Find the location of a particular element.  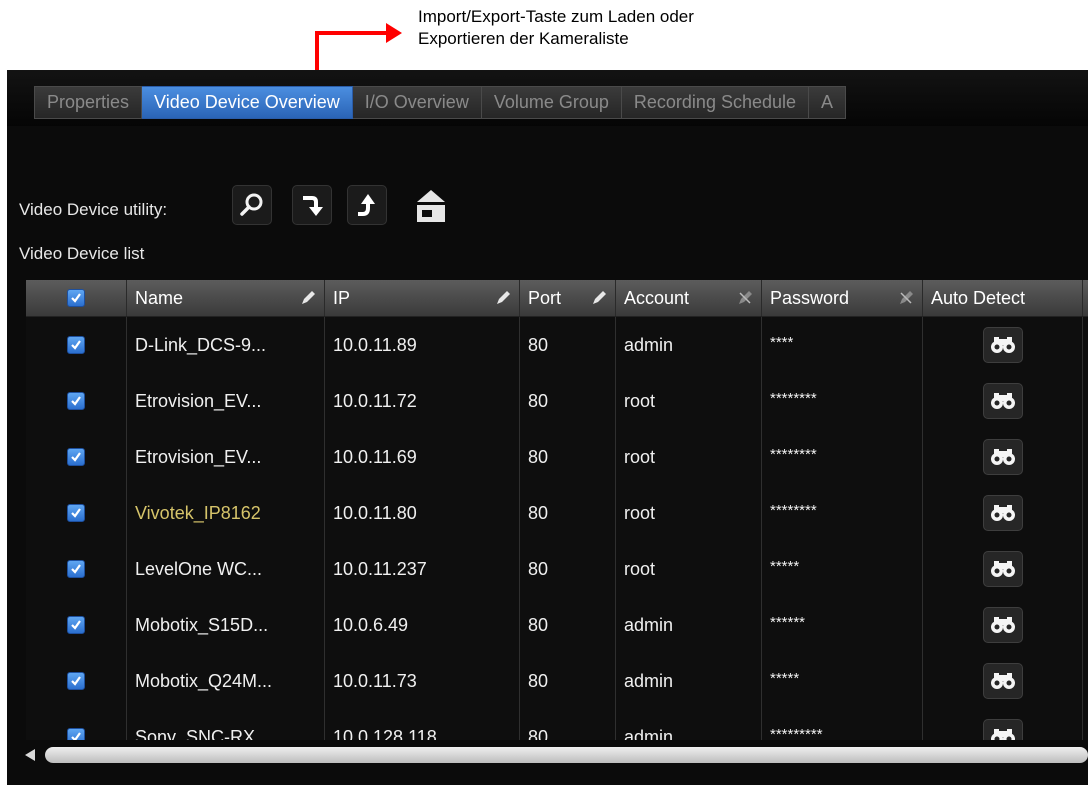

table-row: Etrovision_EV... 10.0.11.69 80 root ******** is located at coordinates (557, 457).